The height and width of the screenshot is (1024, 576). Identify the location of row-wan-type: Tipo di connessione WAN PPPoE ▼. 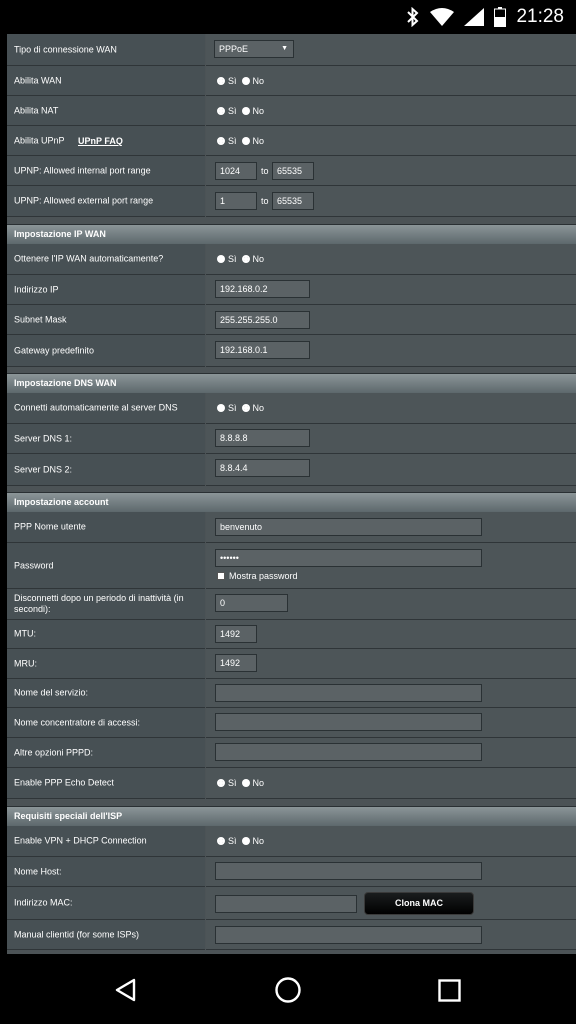
(291, 50).